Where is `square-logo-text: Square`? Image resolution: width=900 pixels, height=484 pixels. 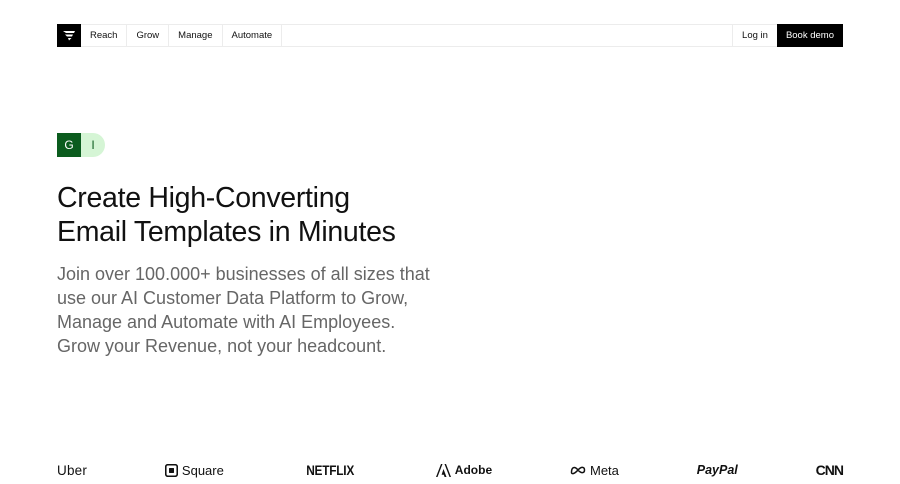
square-logo-text: Square is located at coordinates (202, 470).